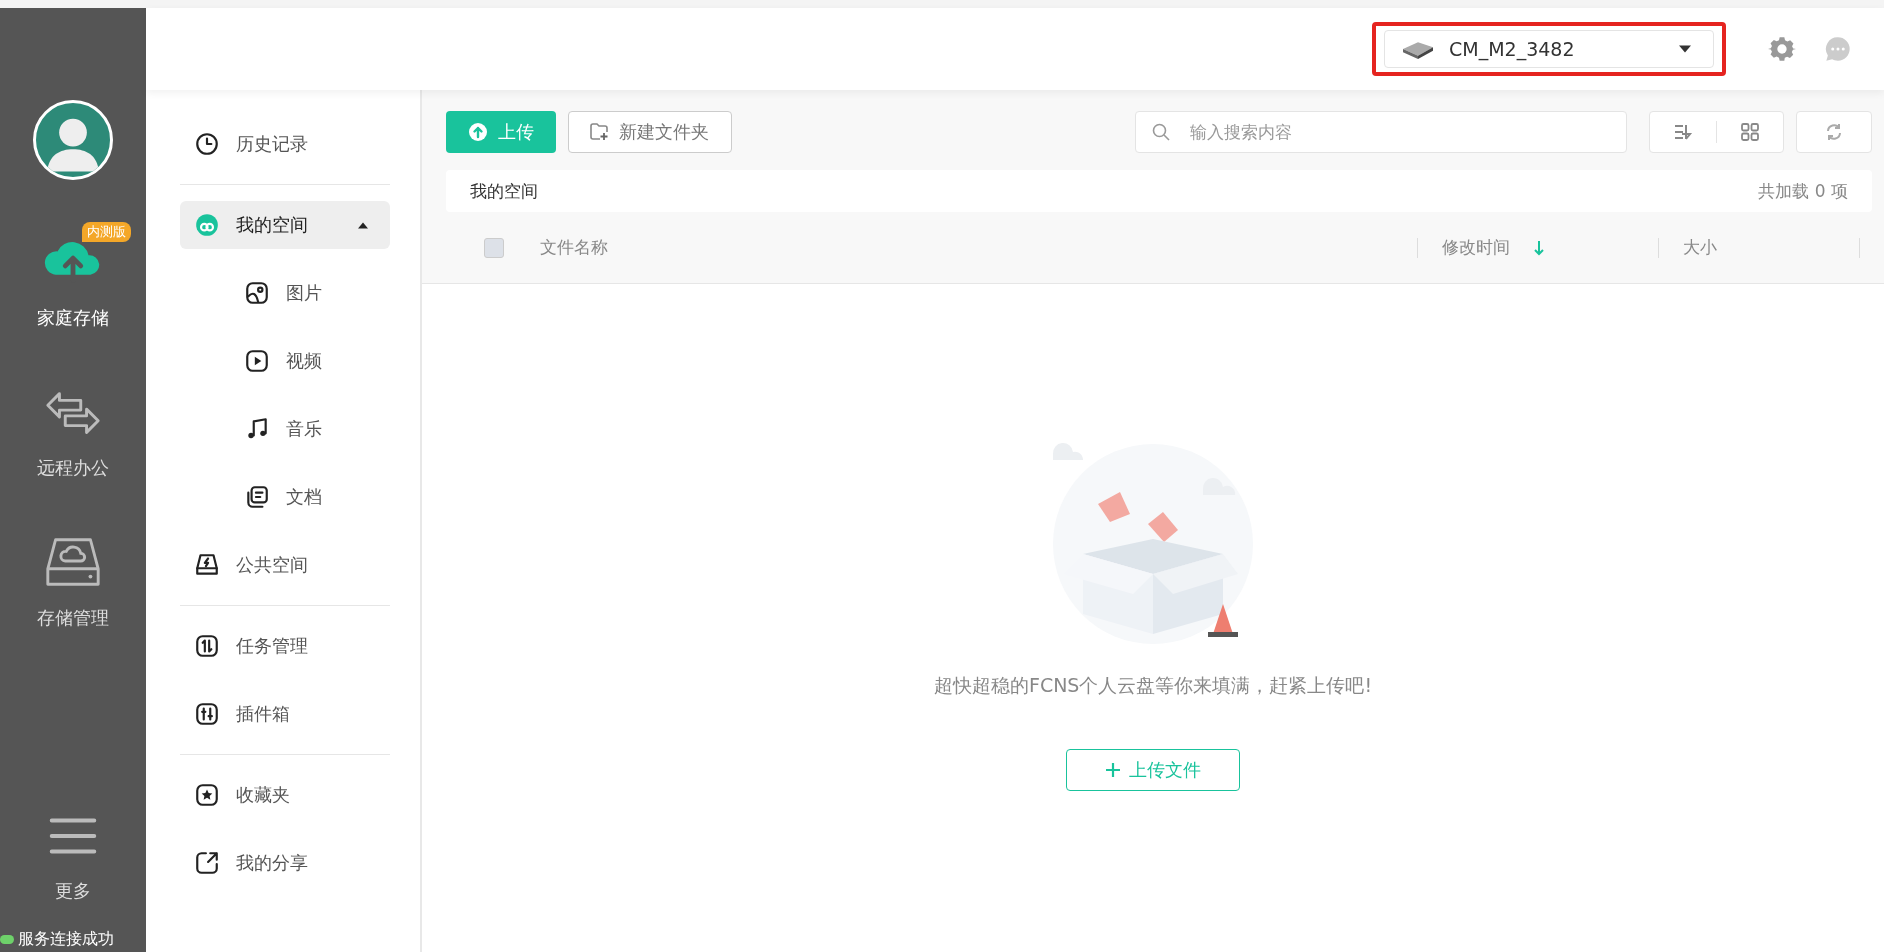 The width and height of the screenshot is (1884, 952). What do you see at coordinates (1685, 49) in the screenshot?
I see `caret-down-icon` at bounding box center [1685, 49].